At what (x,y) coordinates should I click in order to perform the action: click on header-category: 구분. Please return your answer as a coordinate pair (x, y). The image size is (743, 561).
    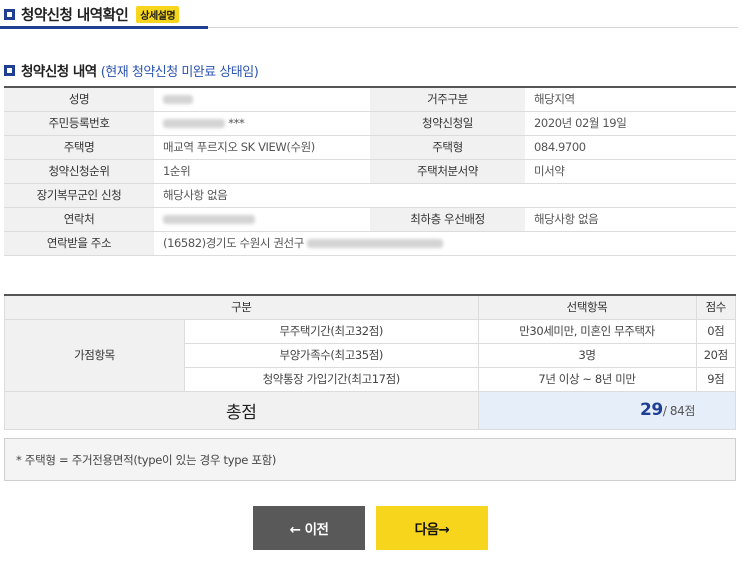
    Looking at the image, I should click on (241, 307).